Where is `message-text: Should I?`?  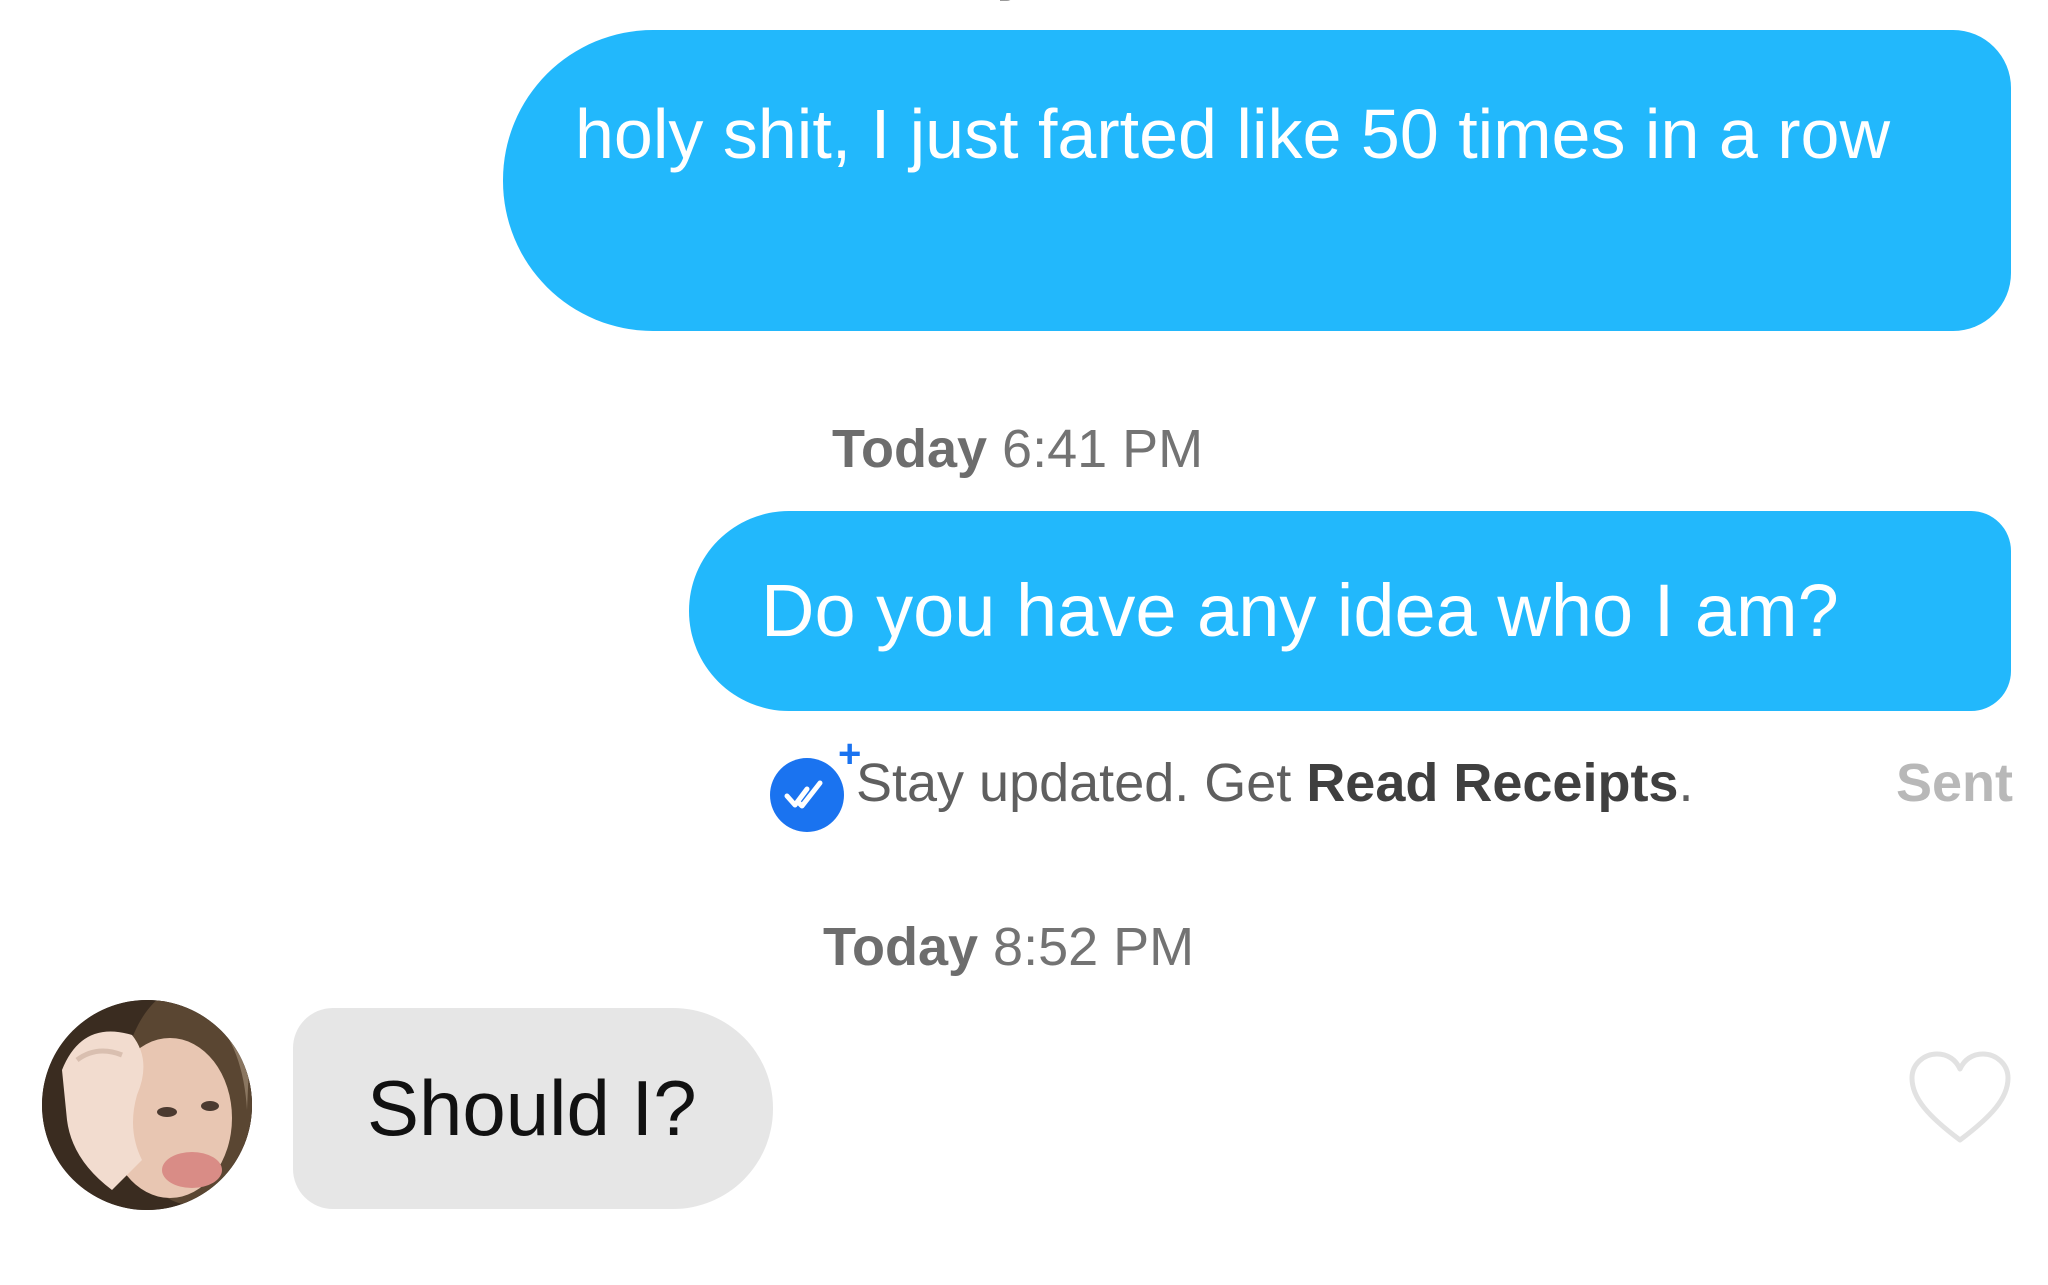
message-text: Should I? is located at coordinates (532, 1108).